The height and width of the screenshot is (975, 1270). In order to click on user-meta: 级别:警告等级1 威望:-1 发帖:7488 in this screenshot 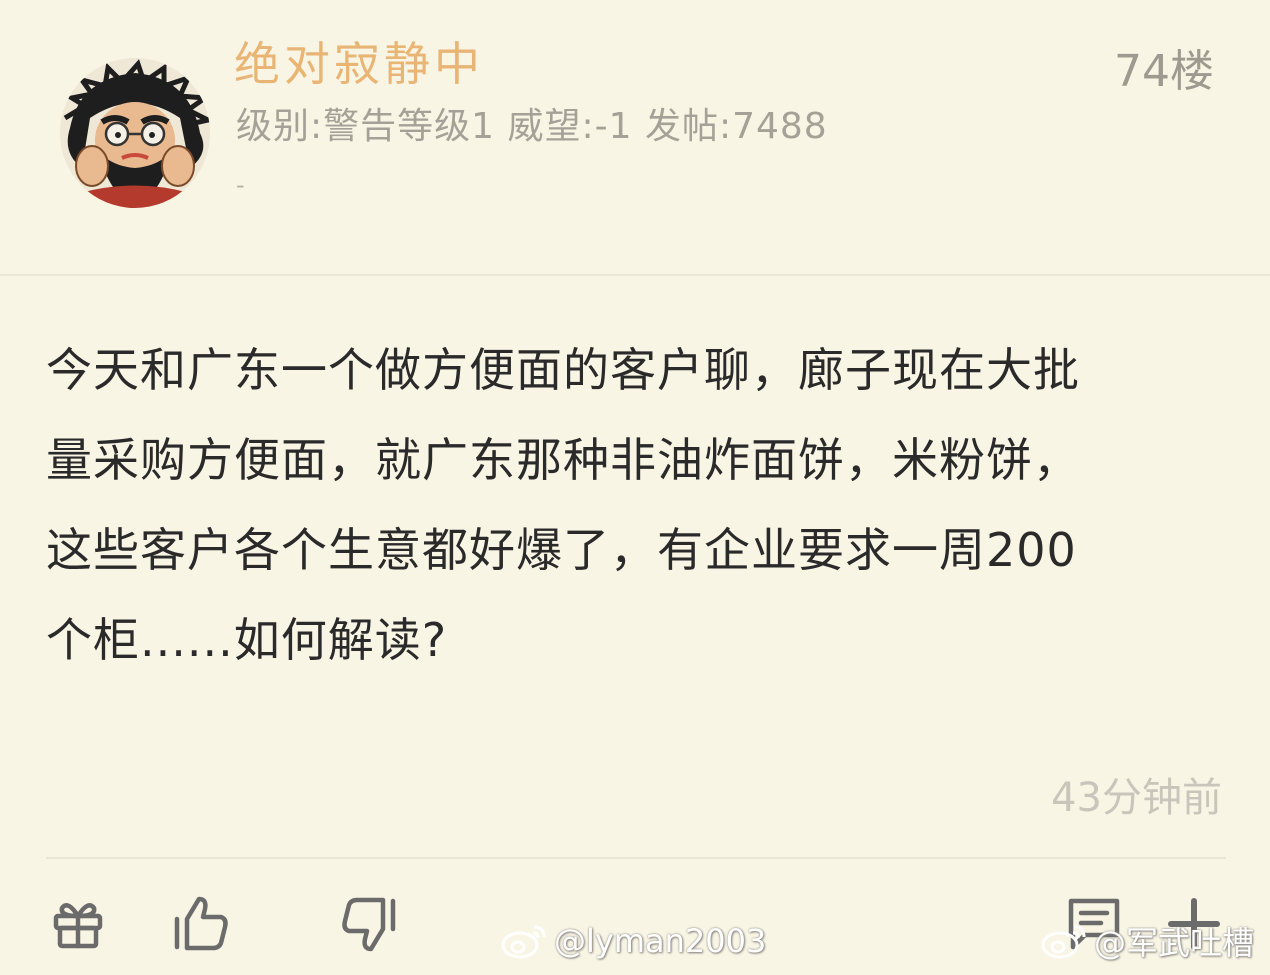, I will do `click(532, 126)`.